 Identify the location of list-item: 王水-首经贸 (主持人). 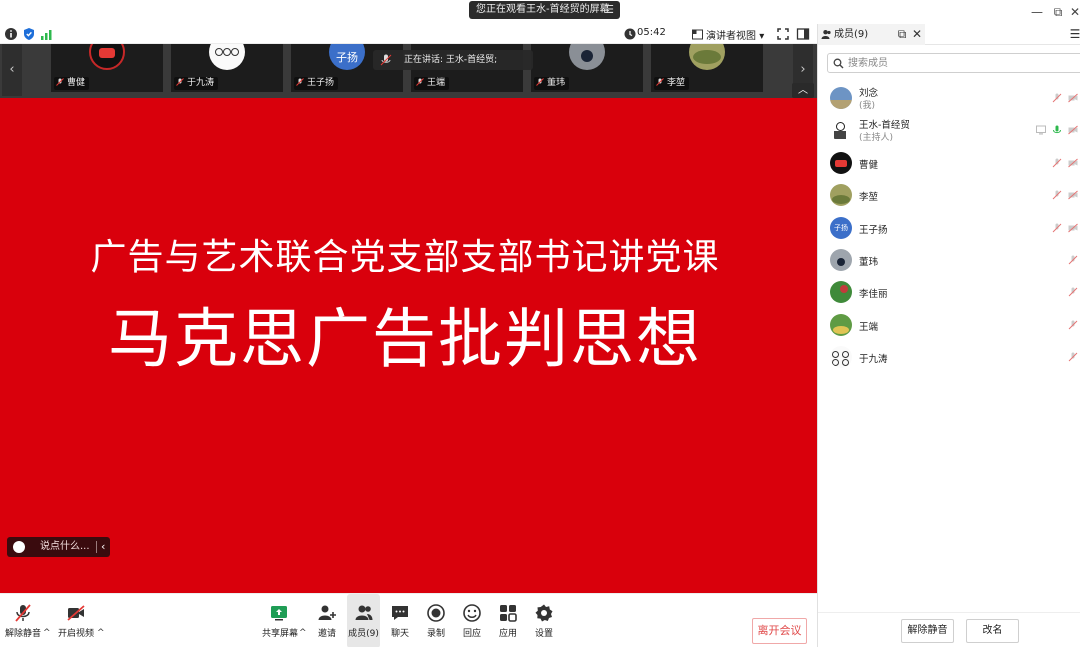
(949, 130).